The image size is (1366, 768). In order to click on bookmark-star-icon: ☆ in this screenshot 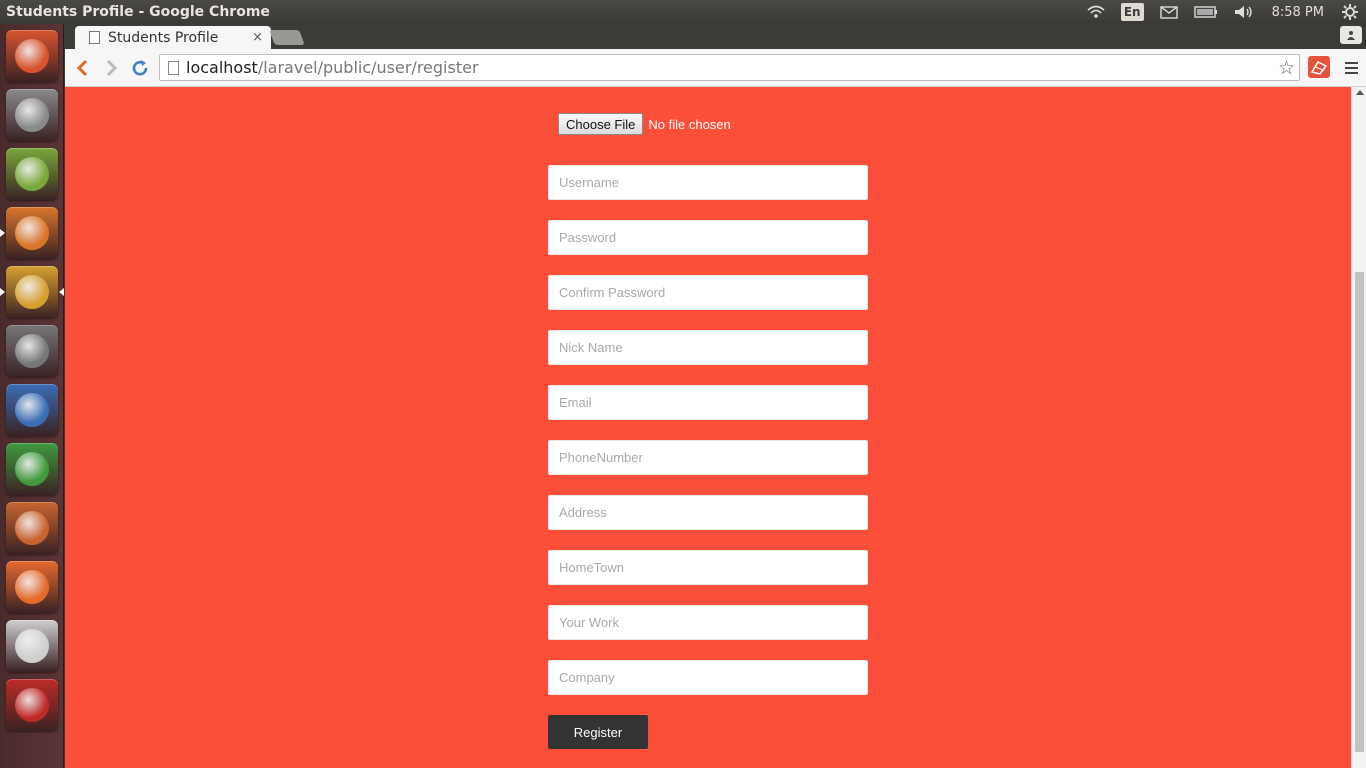, I will do `click(1286, 68)`.